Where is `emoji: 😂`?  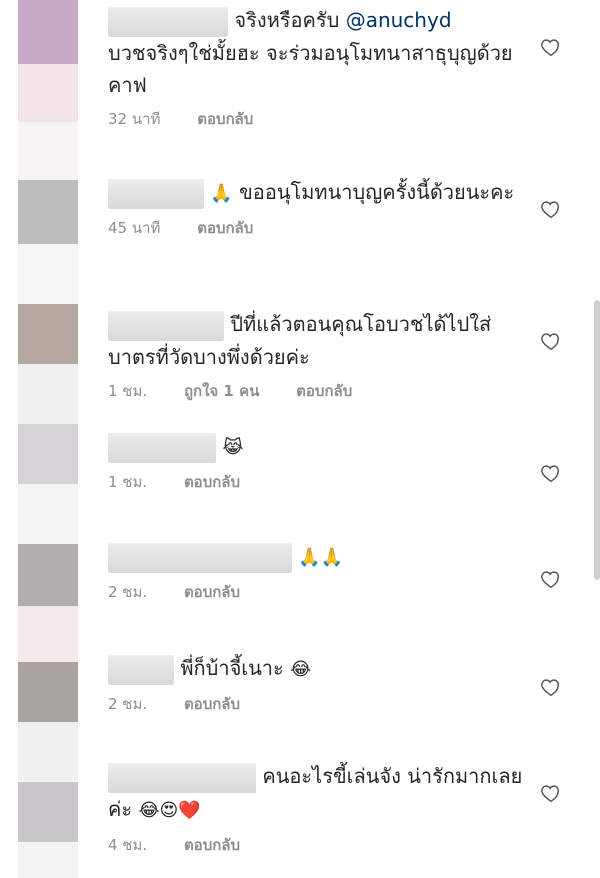 emoji: 😂 is located at coordinates (301, 669).